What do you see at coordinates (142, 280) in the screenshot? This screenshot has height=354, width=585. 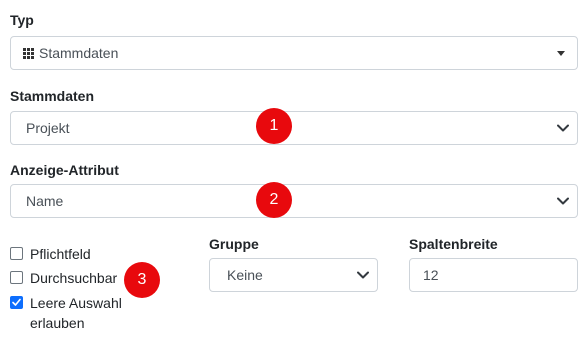 I see `annotation-badge-3: 3` at bounding box center [142, 280].